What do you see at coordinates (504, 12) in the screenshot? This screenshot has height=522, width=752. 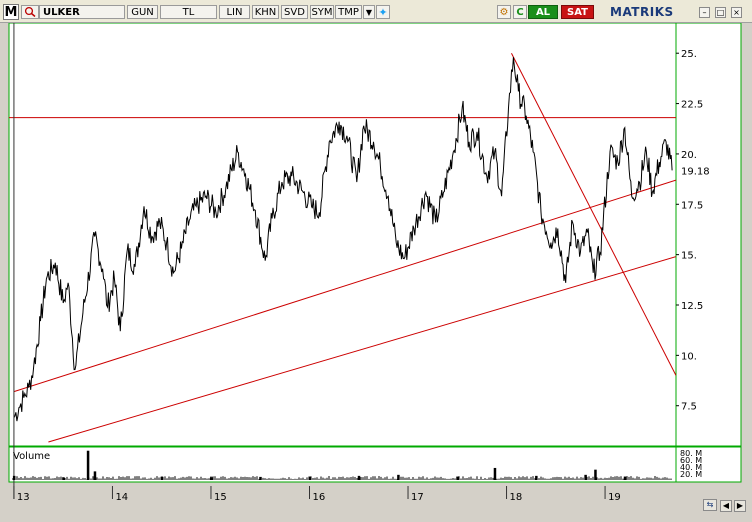 I see `settings-icon: ⚙` at bounding box center [504, 12].